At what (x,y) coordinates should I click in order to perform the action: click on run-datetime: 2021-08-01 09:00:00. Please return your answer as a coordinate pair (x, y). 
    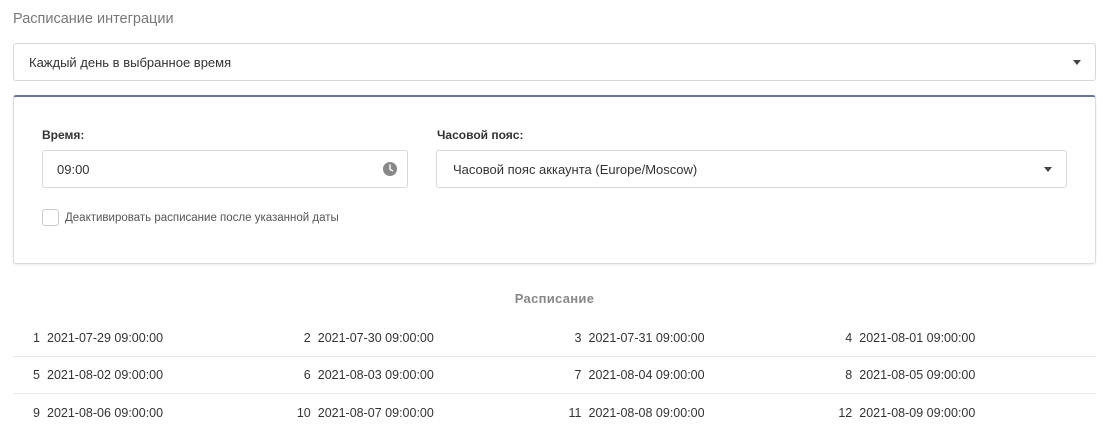
    Looking at the image, I should click on (917, 338).